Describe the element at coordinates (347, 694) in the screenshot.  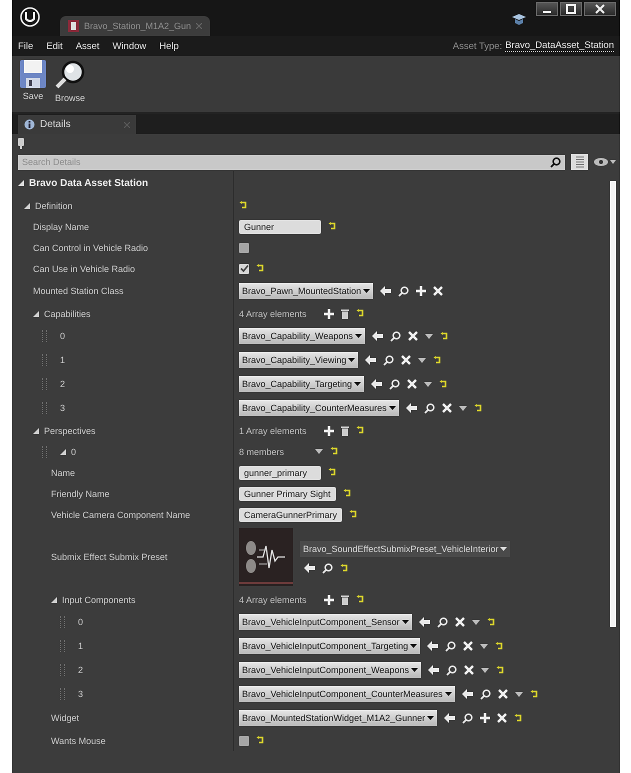
I see `asset-dropdown: Bravo_VehicleInputComponent_CounterMeasures` at that location.